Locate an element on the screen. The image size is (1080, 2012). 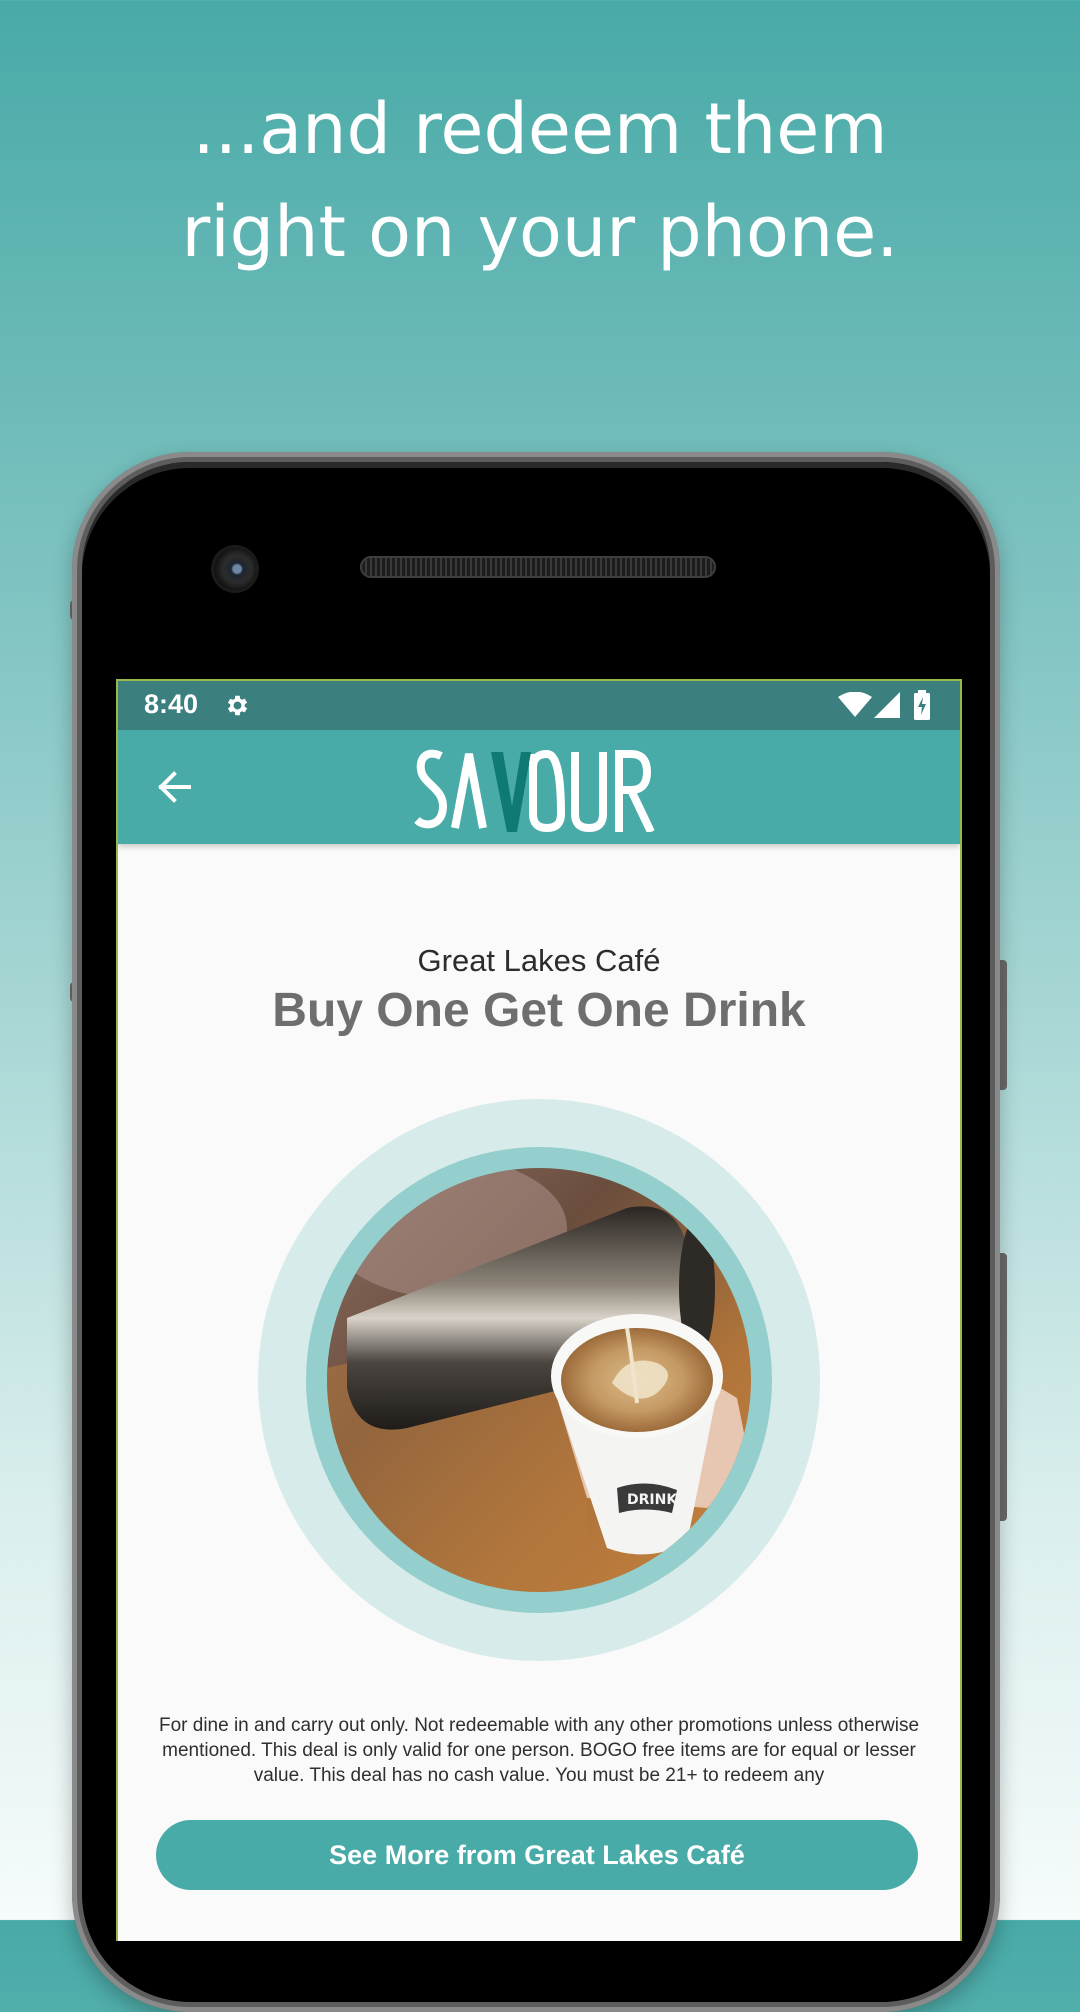
app-bar is located at coordinates (539, 787).